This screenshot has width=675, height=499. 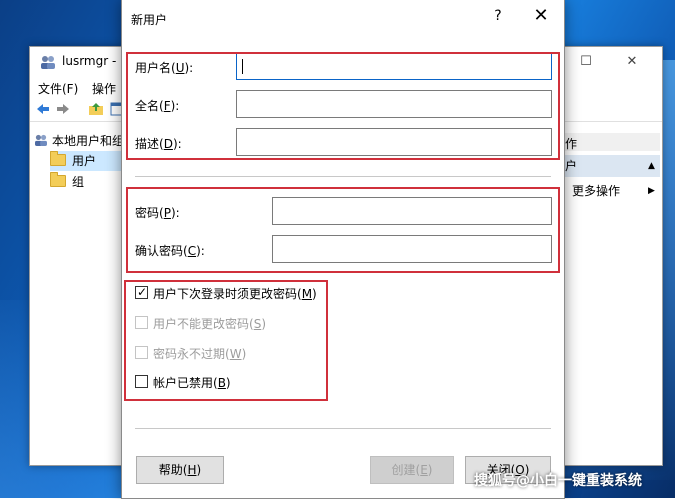 I want to click on close-window-icon: ✕, so click(x=632, y=62).